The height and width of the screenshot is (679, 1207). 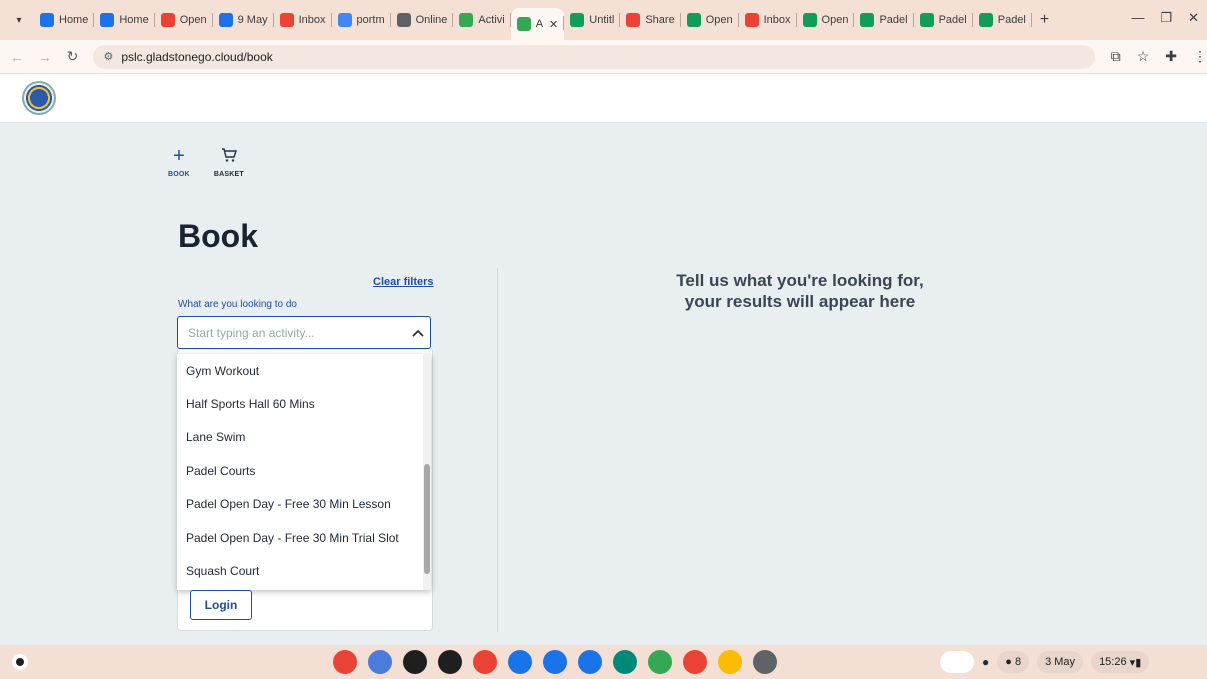 I want to click on dropdown-scrollbar, so click(x=427, y=472).